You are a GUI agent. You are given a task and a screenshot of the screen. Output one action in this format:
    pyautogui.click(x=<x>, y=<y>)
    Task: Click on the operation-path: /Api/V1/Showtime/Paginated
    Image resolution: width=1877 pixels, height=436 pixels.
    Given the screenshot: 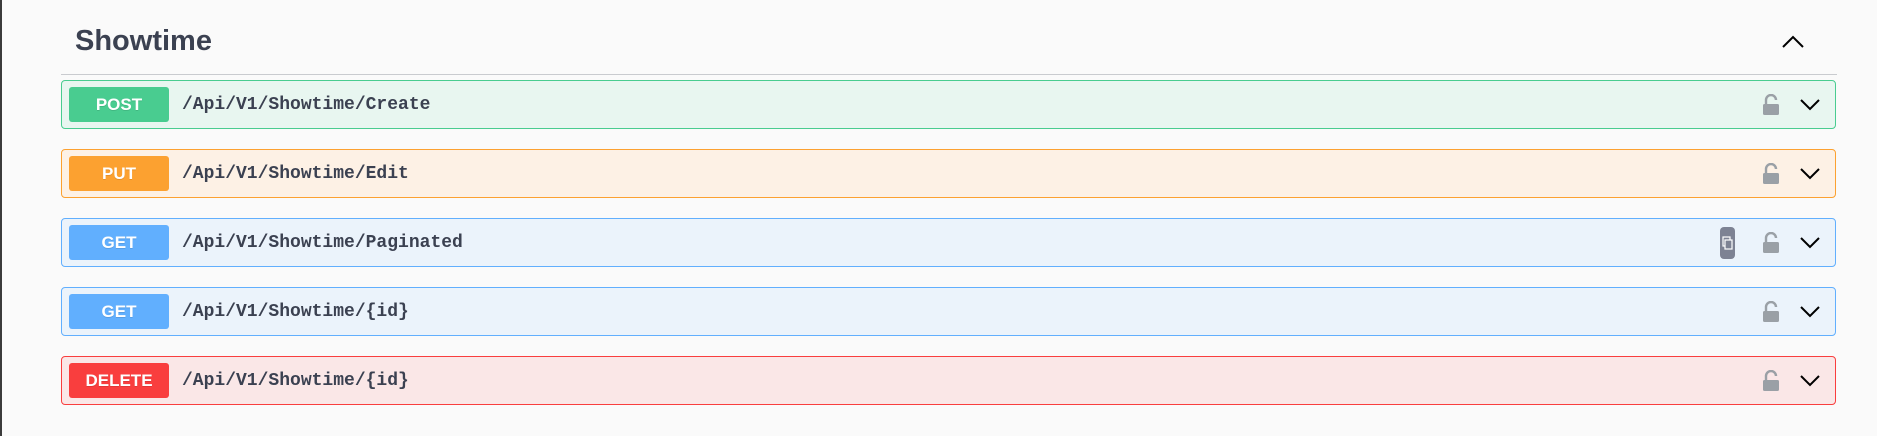 What is the action you would take?
    pyautogui.click(x=322, y=242)
    